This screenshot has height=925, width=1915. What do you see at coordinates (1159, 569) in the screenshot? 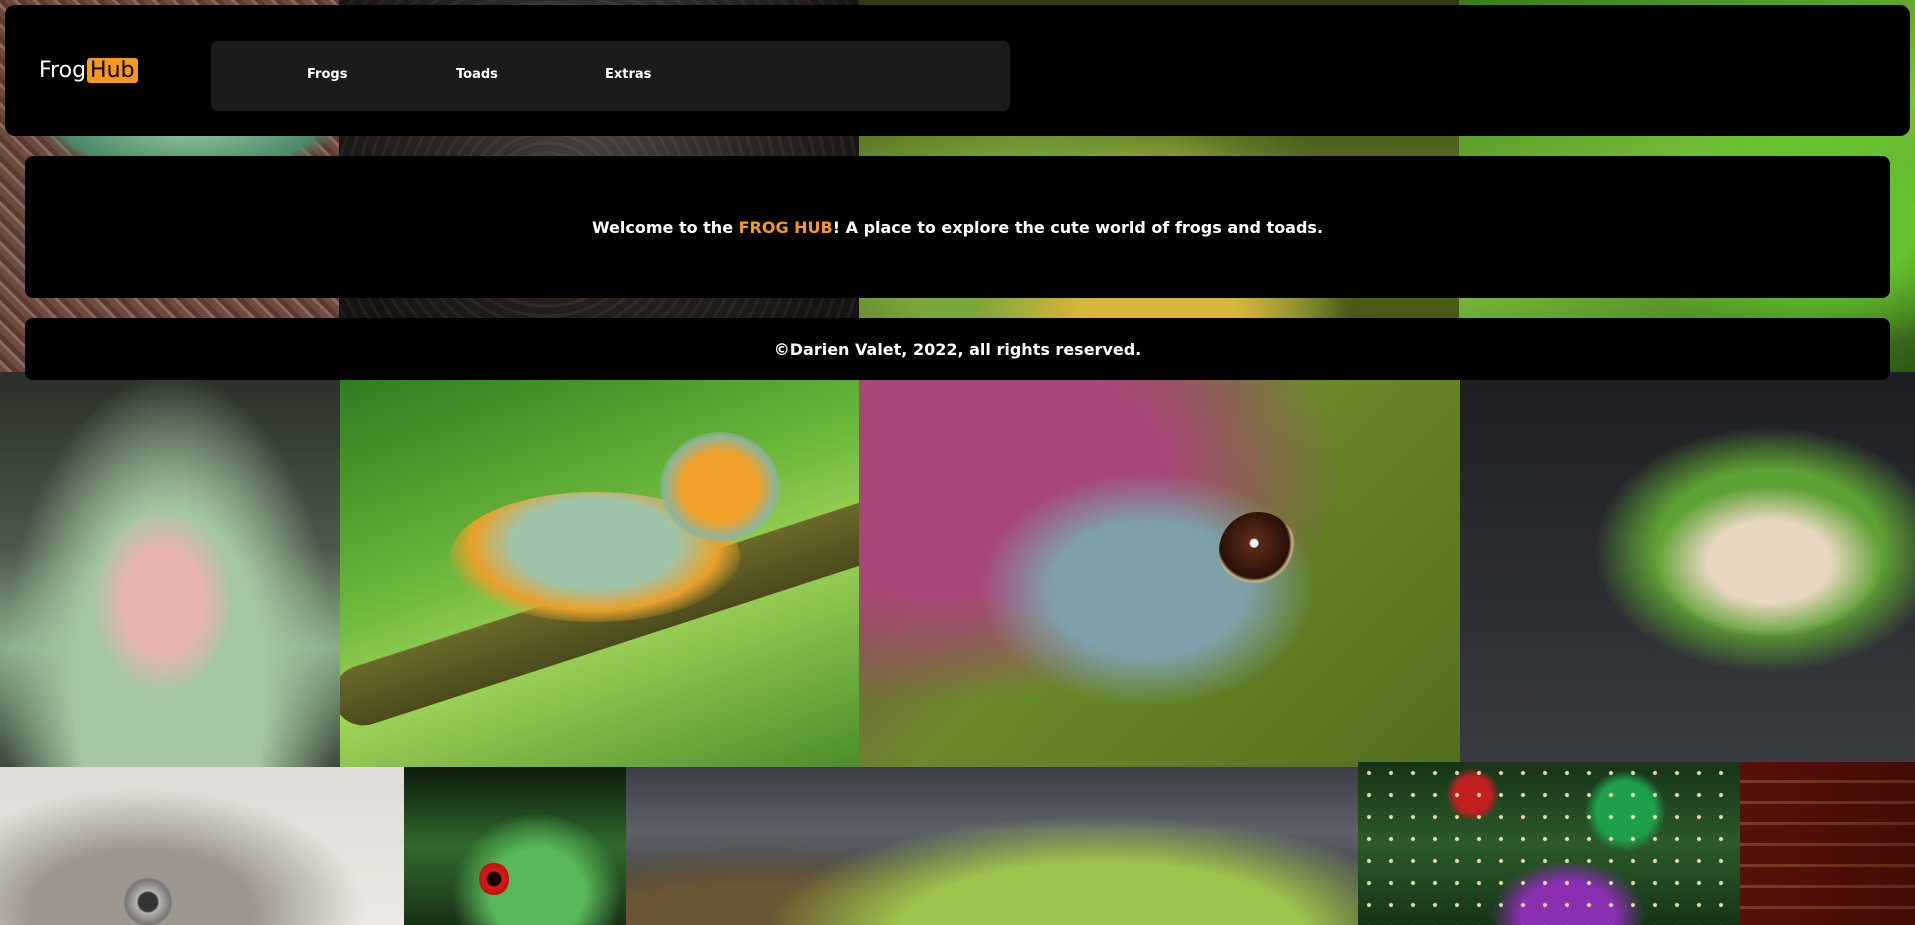
I see `blue-frog-photo` at bounding box center [1159, 569].